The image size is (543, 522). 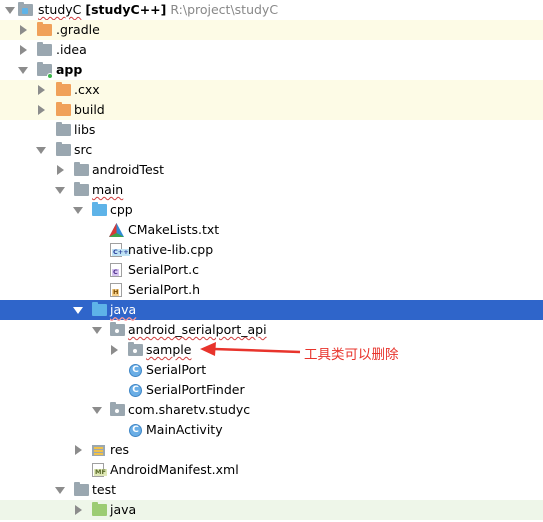 What do you see at coordinates (123, 509) in the screenshot?
I see `tree-label-test-java: java` at bounding box center [123, 509].